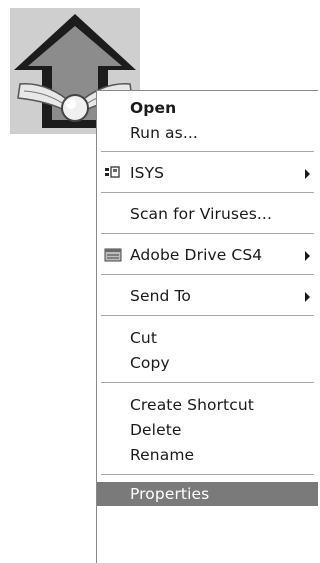  Describe the element at coordinates (162, 455) in the screenshot. I see `menu-item-label: Rename` at that location.